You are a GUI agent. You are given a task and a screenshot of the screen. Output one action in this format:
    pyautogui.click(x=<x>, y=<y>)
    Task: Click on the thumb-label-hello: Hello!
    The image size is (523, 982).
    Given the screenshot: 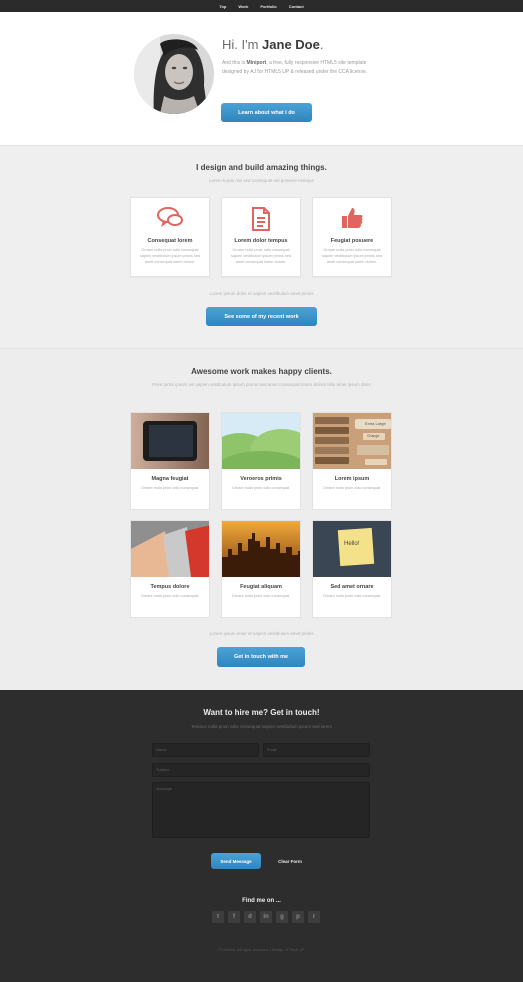 What is the action you would take?
    pyautogui.click(x=352, y=544)
    